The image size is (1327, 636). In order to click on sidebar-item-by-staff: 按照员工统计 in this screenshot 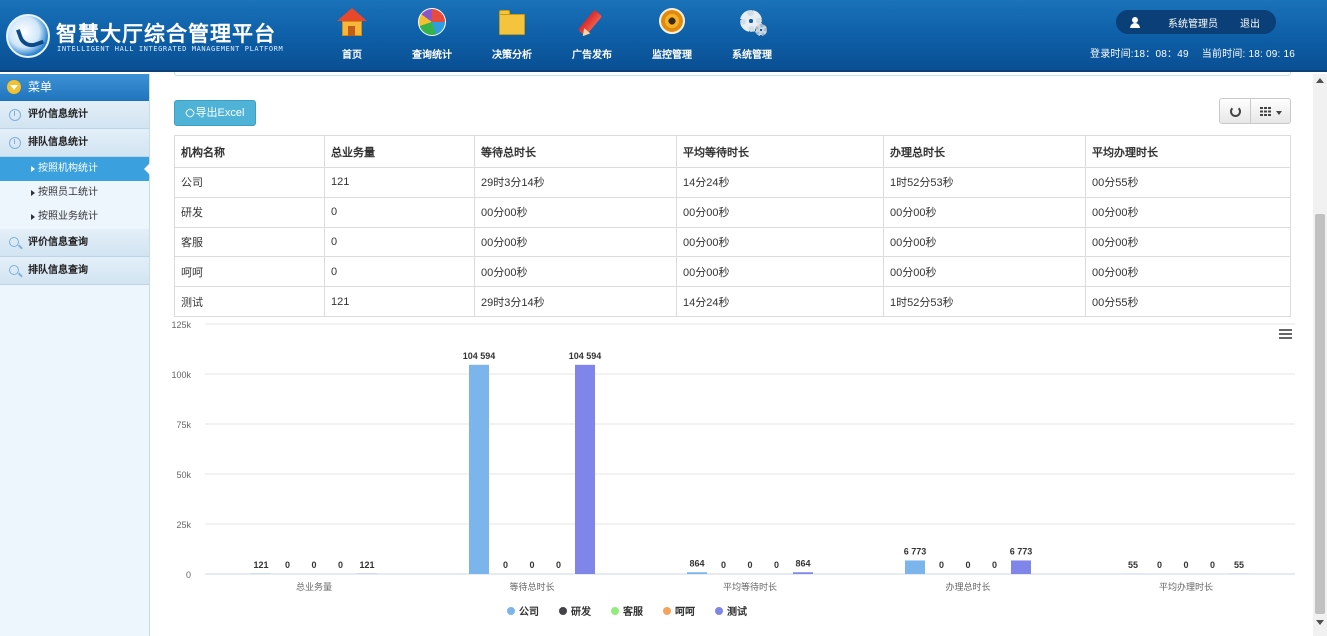, I will do `click(74, 193)`.